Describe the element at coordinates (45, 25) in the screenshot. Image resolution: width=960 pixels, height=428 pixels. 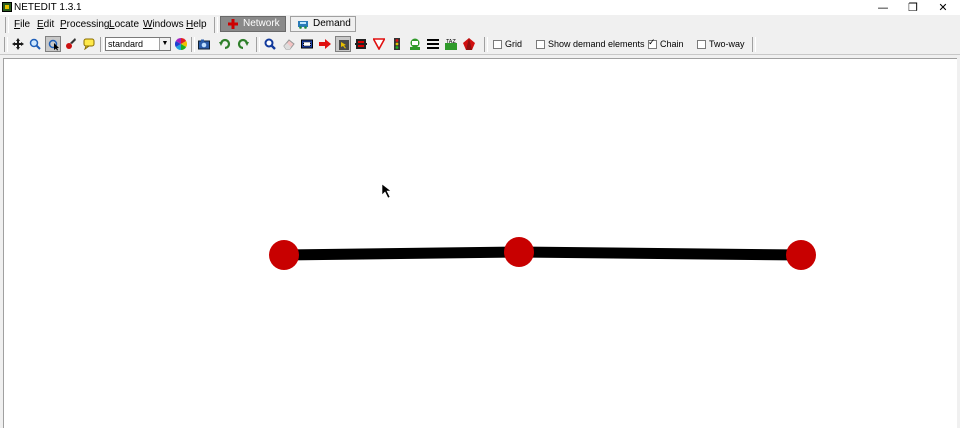
I see `menu-edit: Edit` at that location.